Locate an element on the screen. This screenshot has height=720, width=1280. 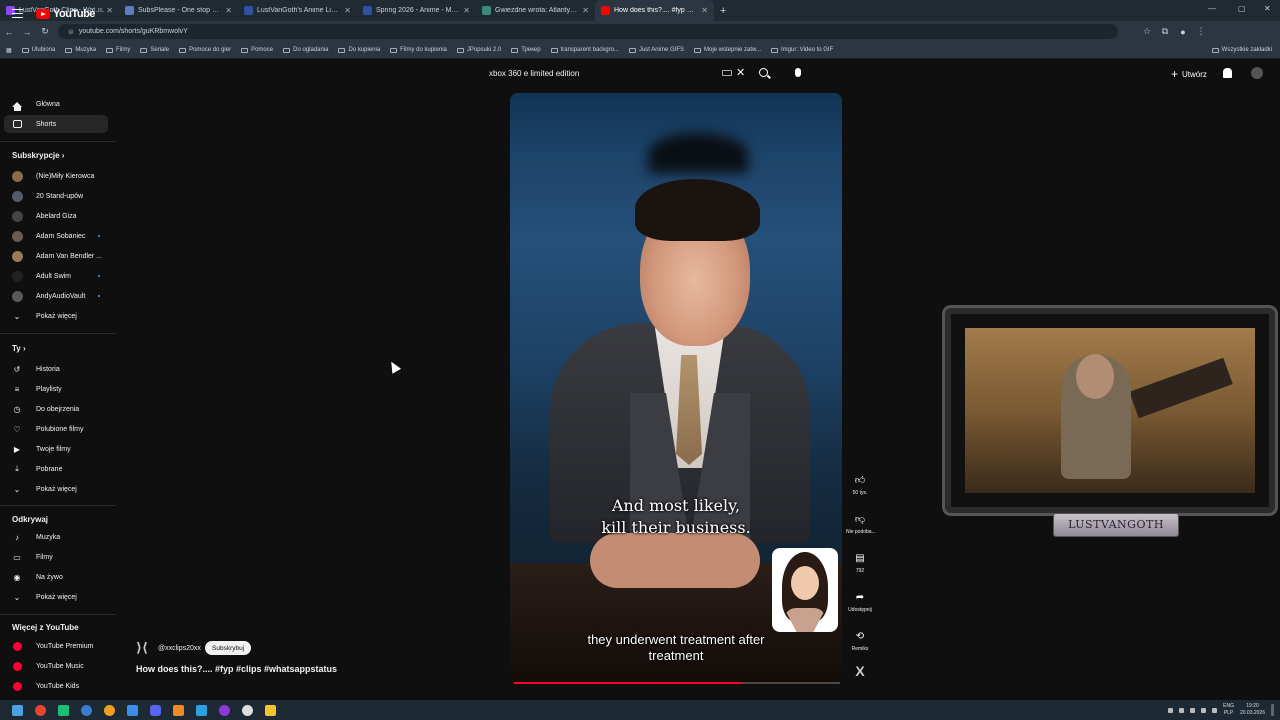
sidebar-item-explore: ◉ Na żywo is located at coordinates (56, 577).